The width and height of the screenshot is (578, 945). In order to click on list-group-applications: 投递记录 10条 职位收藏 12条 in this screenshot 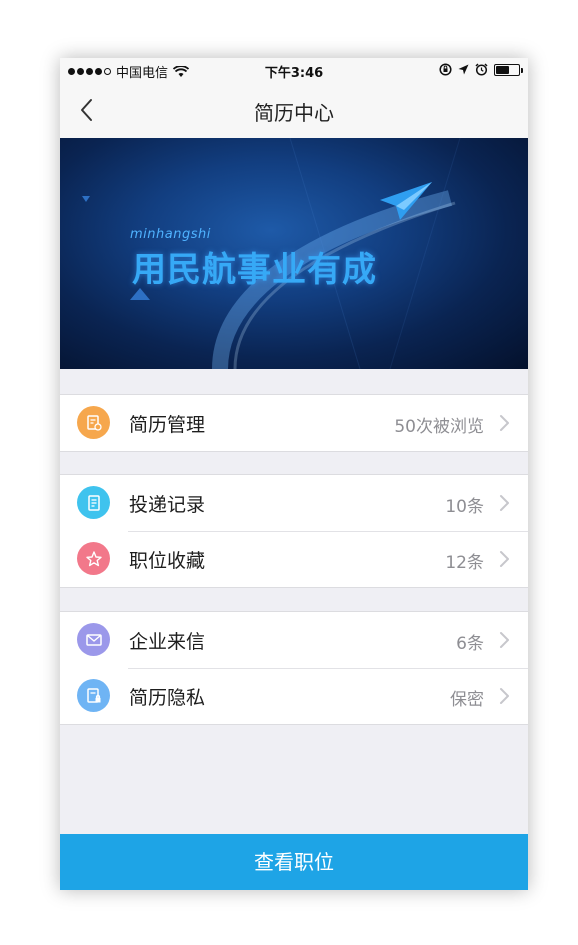, I will do `click(294, 531)`.